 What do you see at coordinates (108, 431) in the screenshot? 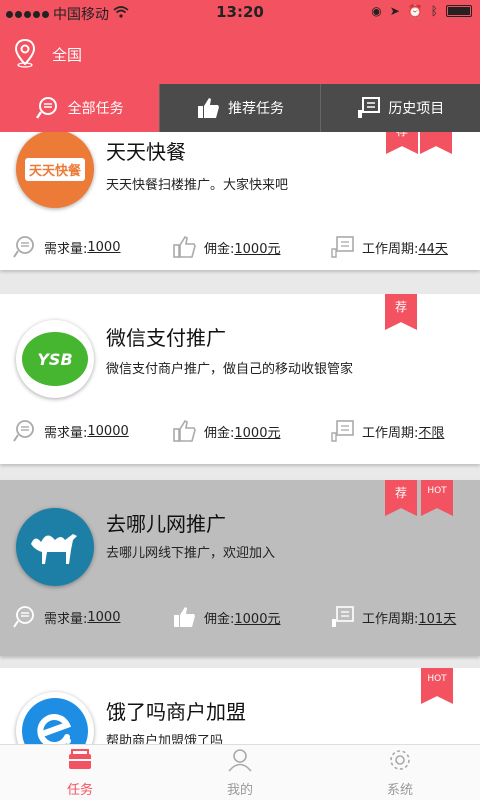
I see `demand-value: 10000` at bounding box center [108, 431].